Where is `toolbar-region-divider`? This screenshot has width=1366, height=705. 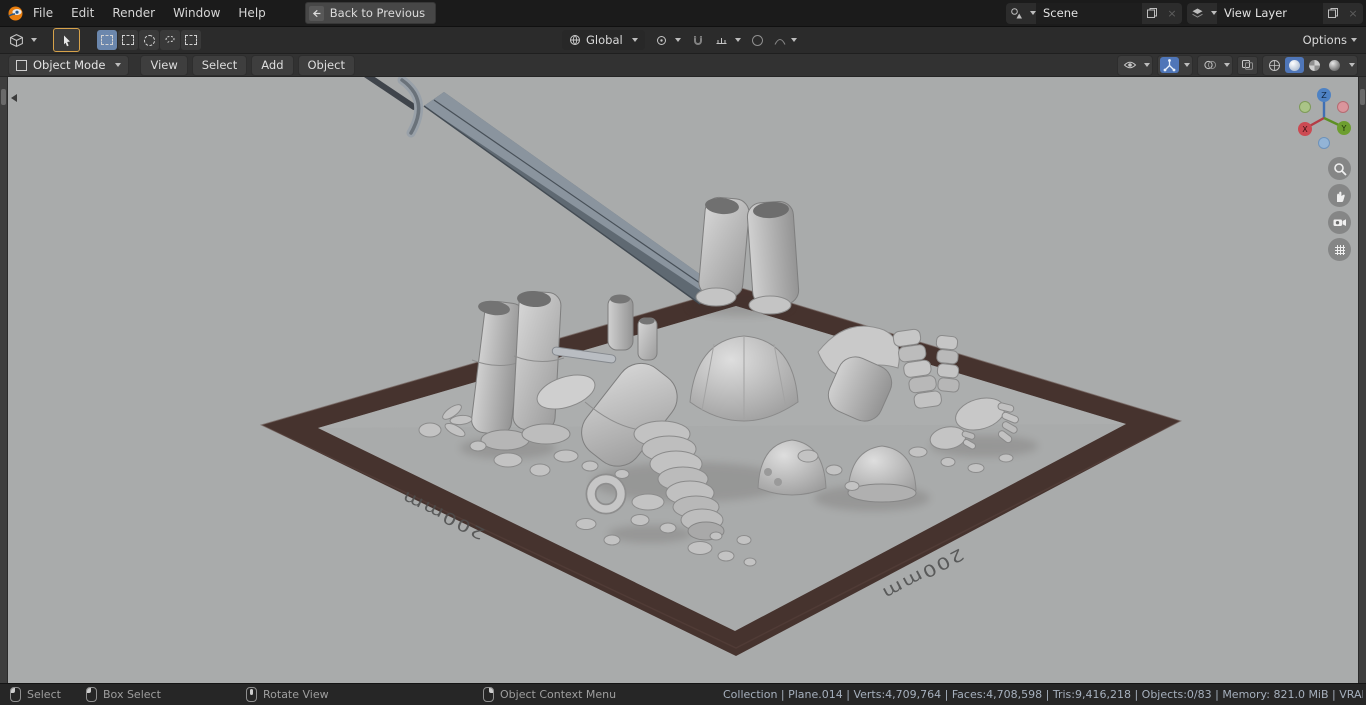
toolbar-region-divider is located at coordinates (4, 380).